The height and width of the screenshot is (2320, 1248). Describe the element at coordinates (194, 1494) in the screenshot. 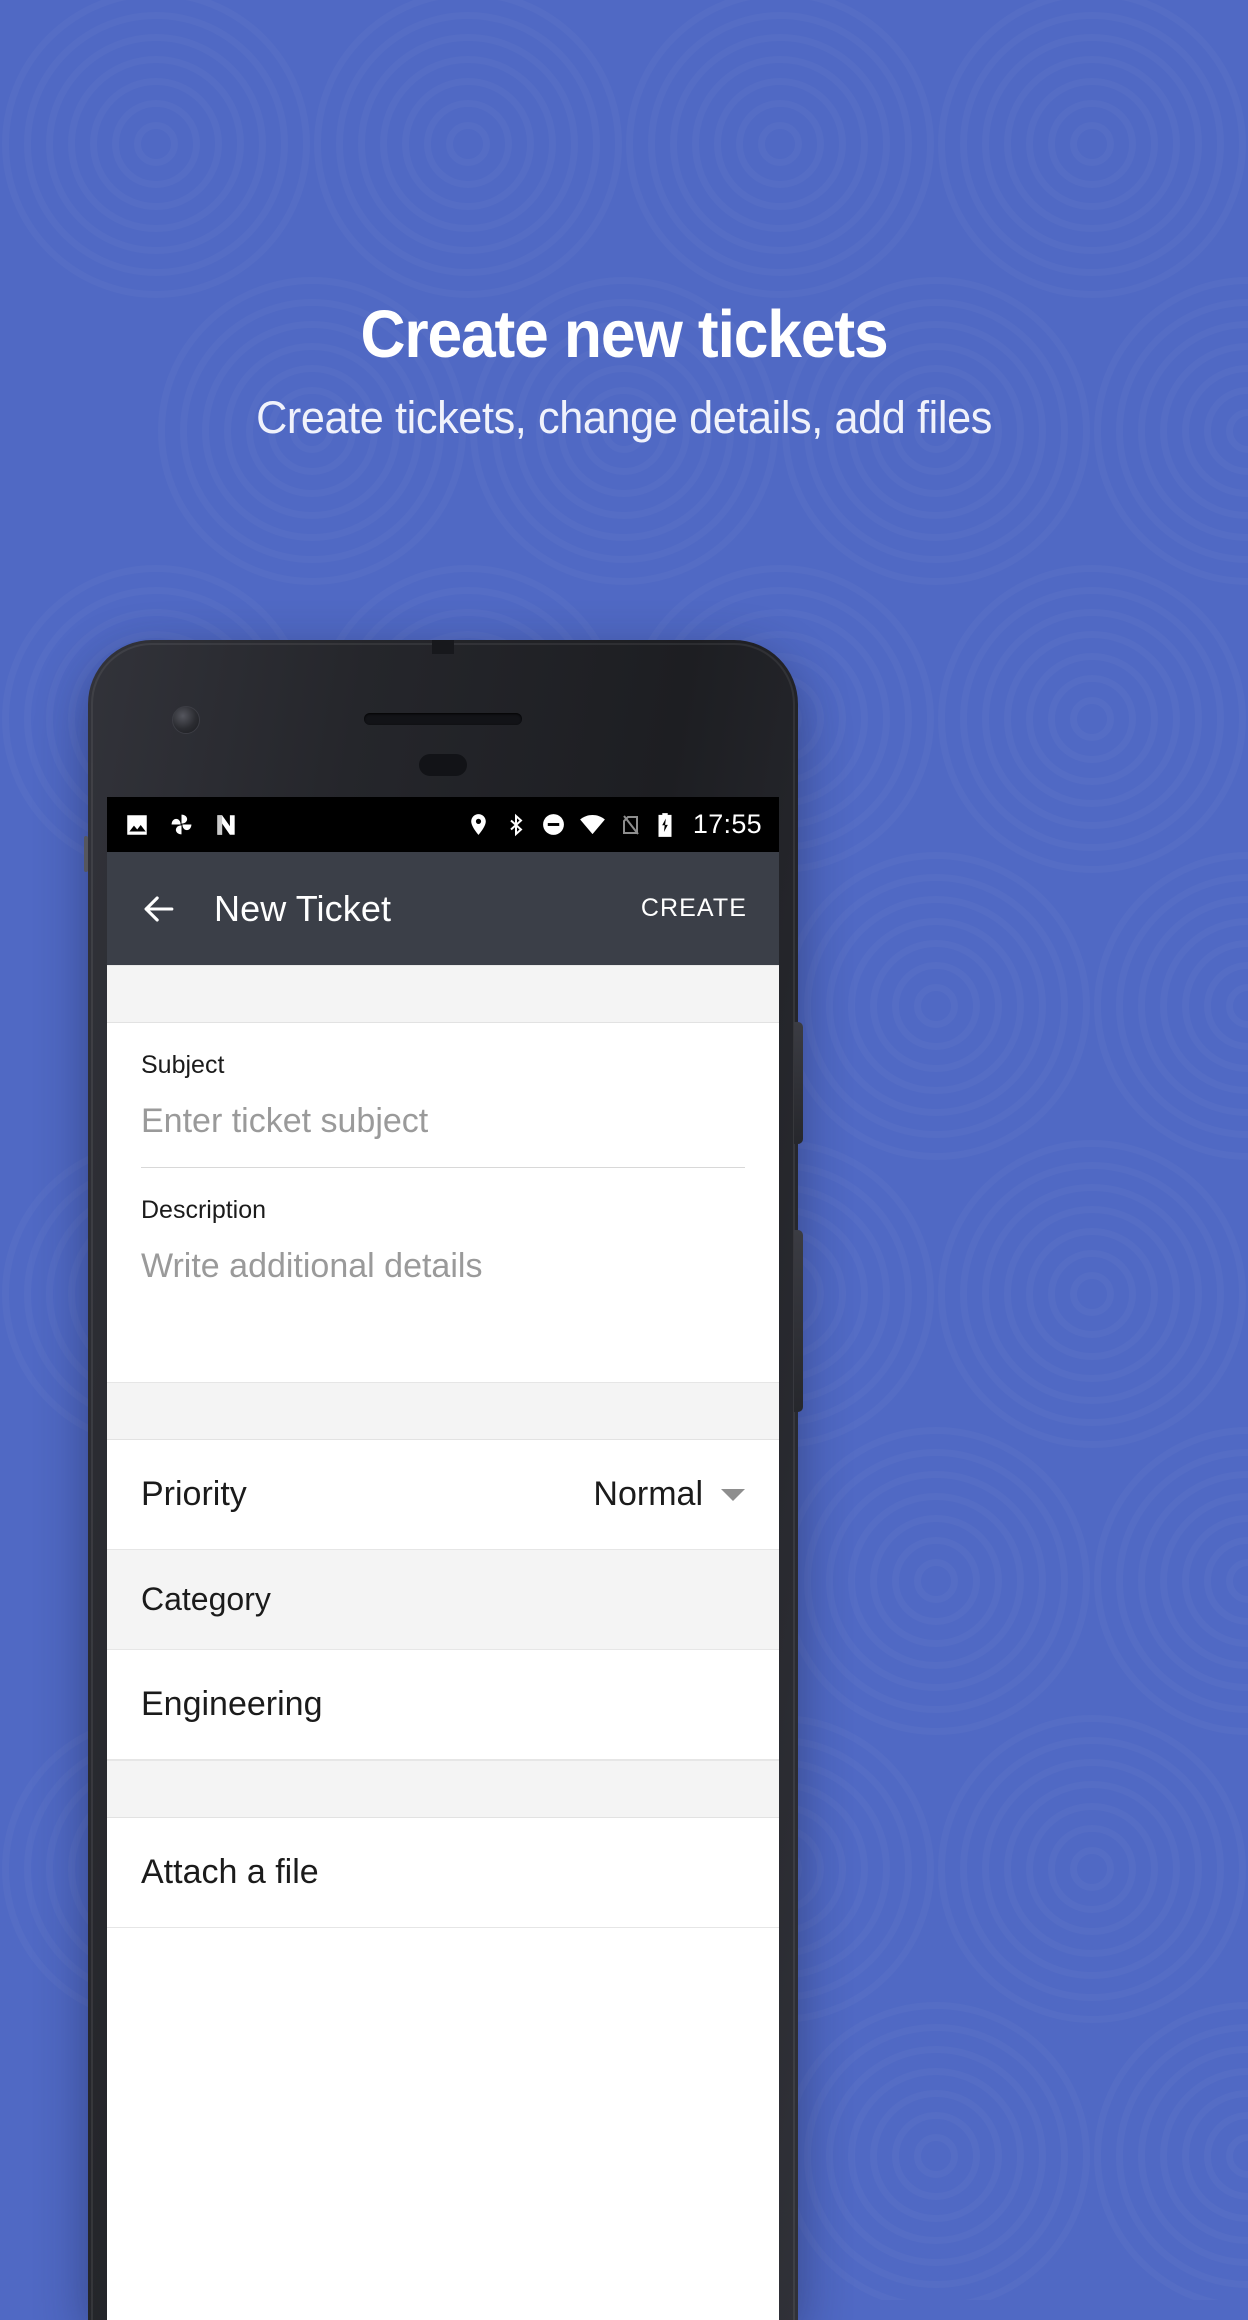

I see `priority-label: Priority` at that location.